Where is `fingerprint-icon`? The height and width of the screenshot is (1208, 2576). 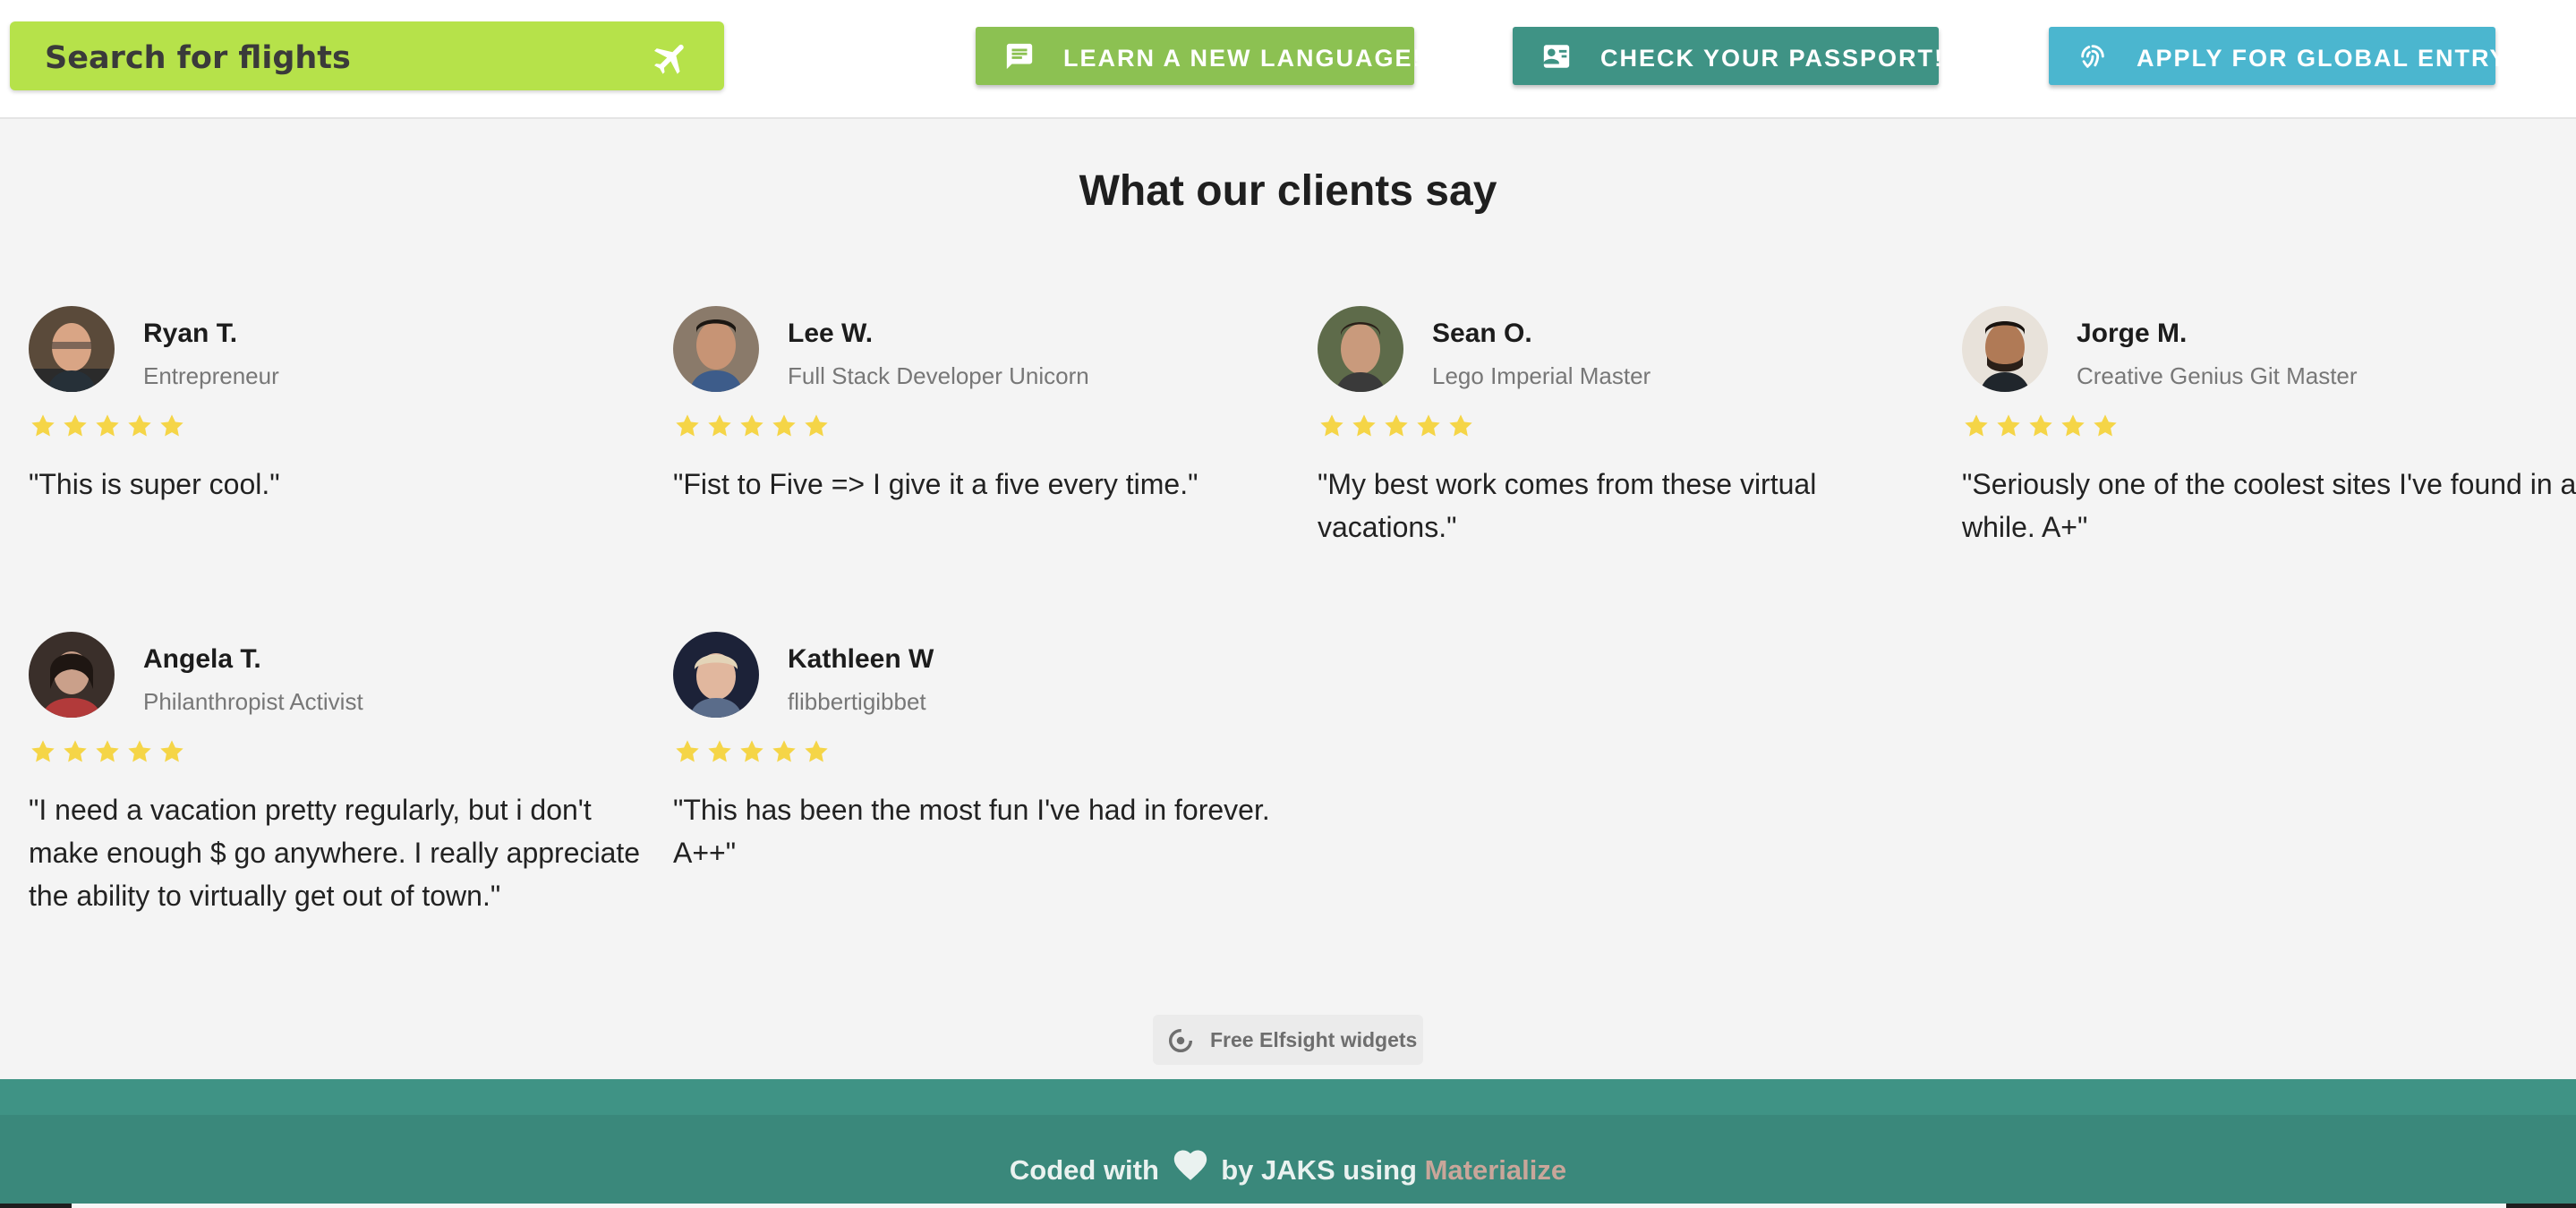 fingerprint-icon is located at coordinates (2092, 56).